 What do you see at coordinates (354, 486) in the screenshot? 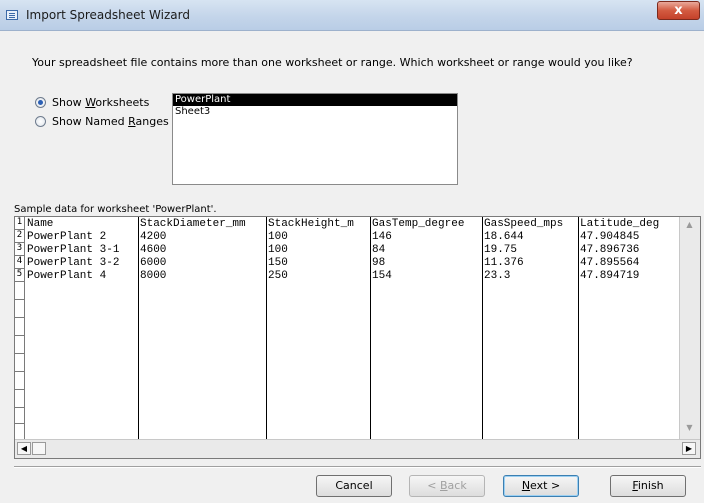
I see `cancel-button: Cancel` at bounding box center [354, 486].